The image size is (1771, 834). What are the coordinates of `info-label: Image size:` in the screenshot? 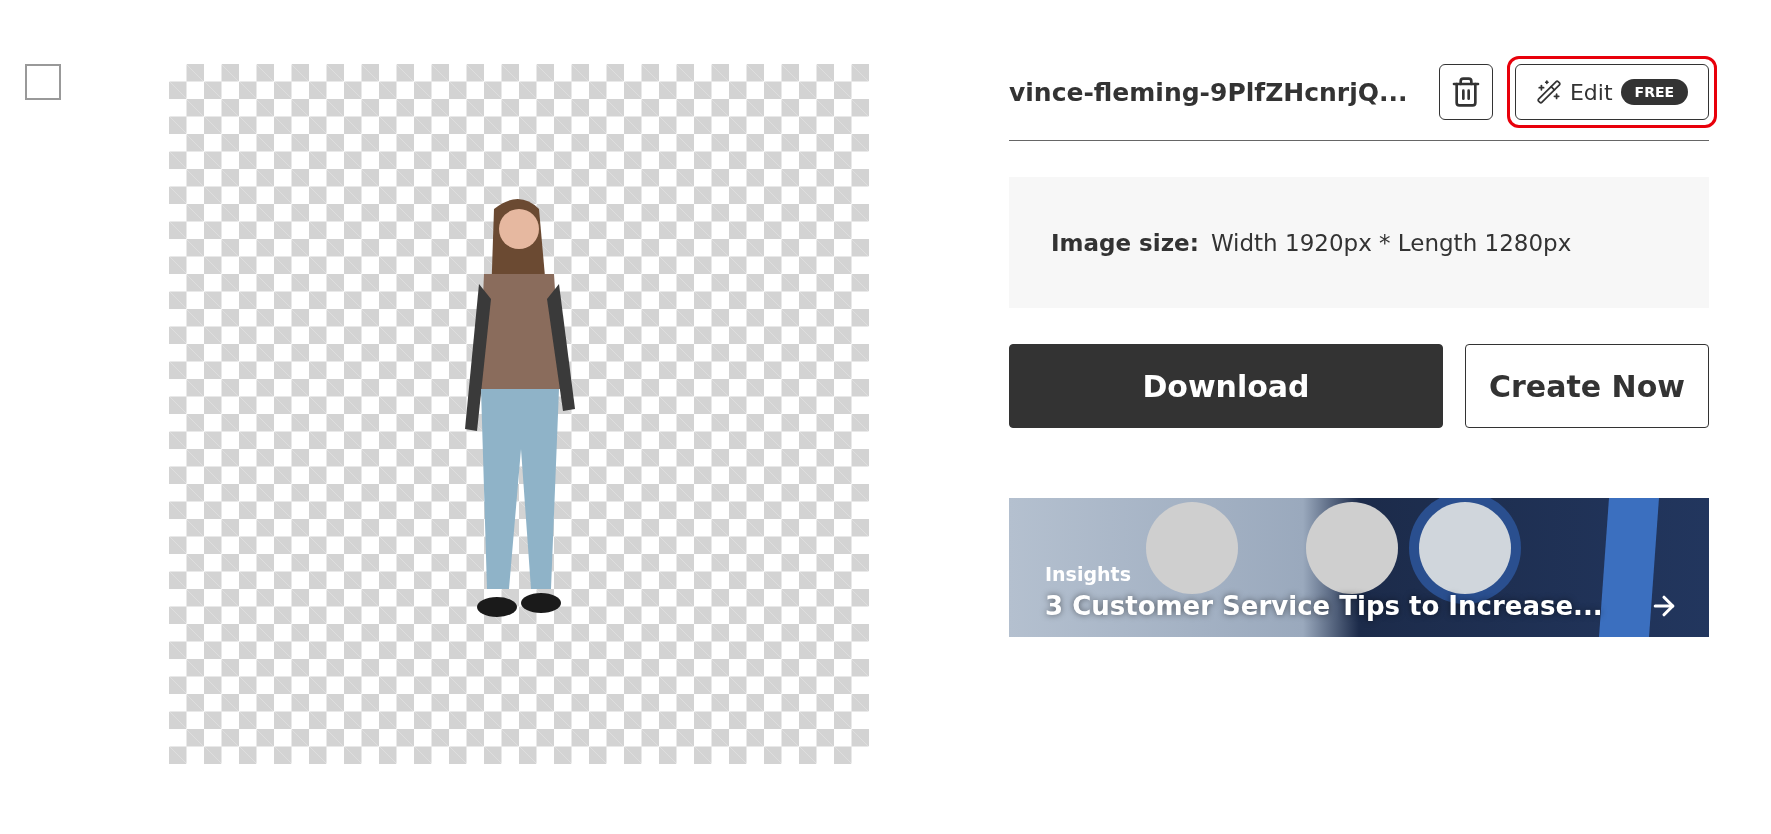 It's located at (1125, 242).